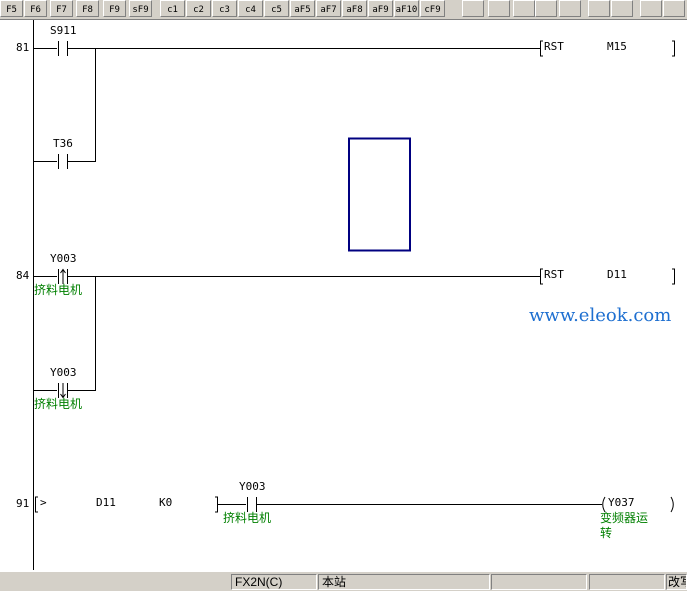  I want to click on fkey-label: sF9, so click(140, 10).